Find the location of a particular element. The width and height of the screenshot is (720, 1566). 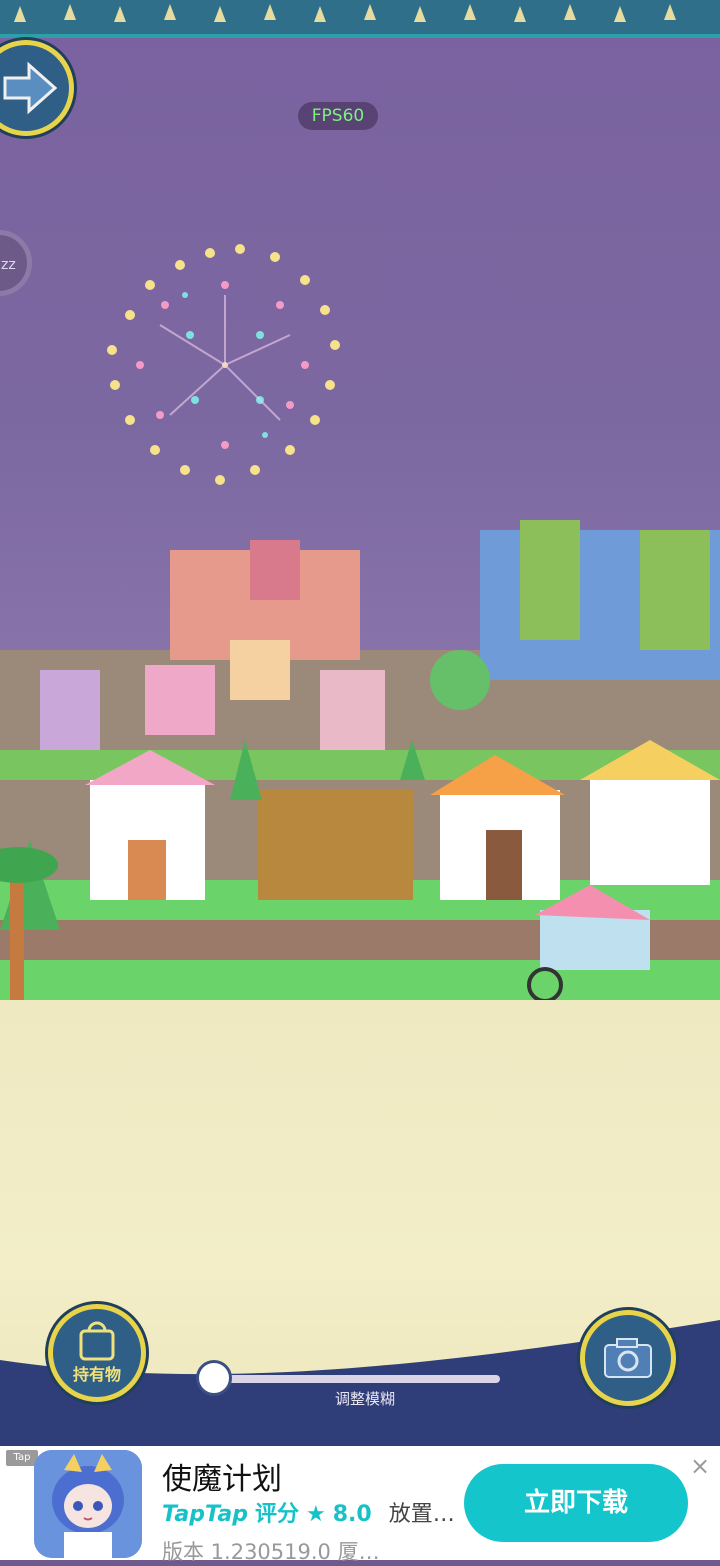

taptap-brand: TapTap is located at coordinates (205, 1514).